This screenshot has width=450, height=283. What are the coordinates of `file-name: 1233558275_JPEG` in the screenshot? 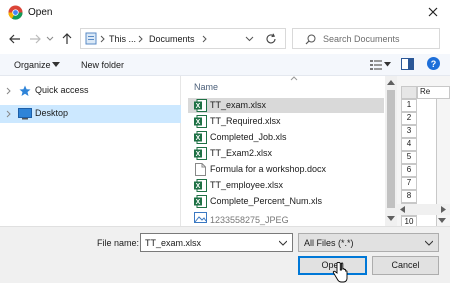 It's located at (249, 220).